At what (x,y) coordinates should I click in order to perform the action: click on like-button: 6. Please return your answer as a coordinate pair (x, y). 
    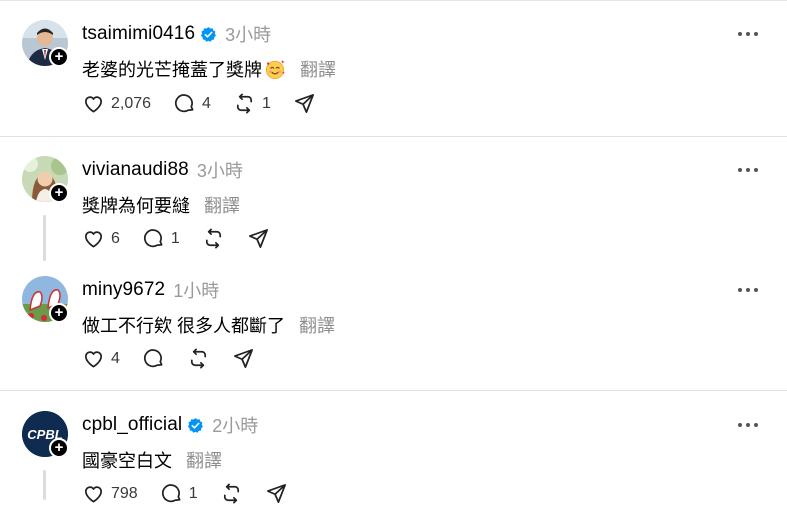
    Looking at the image, I should click on (101, 238).